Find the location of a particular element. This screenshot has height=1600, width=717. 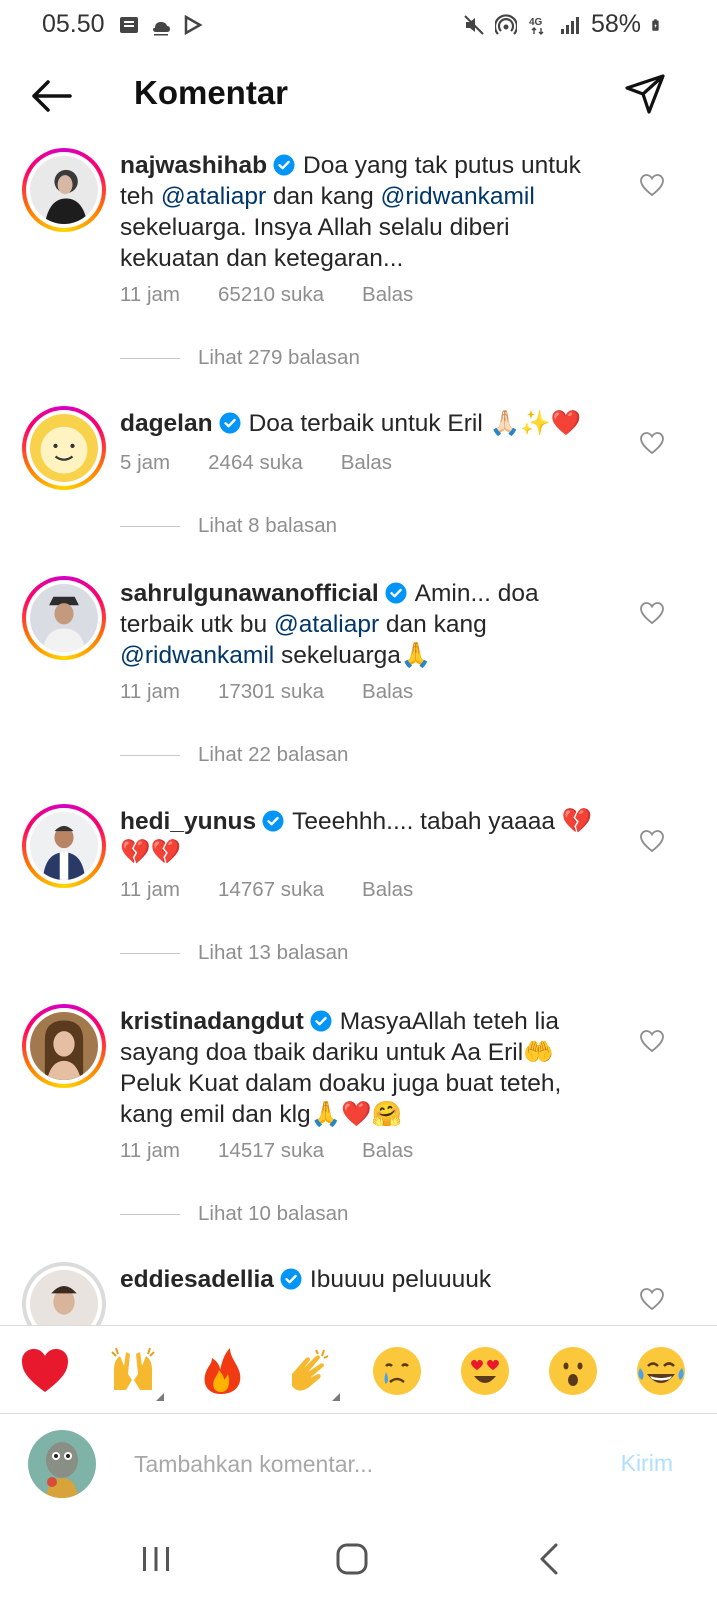

weather-icon is located at coordinates (161, 29).